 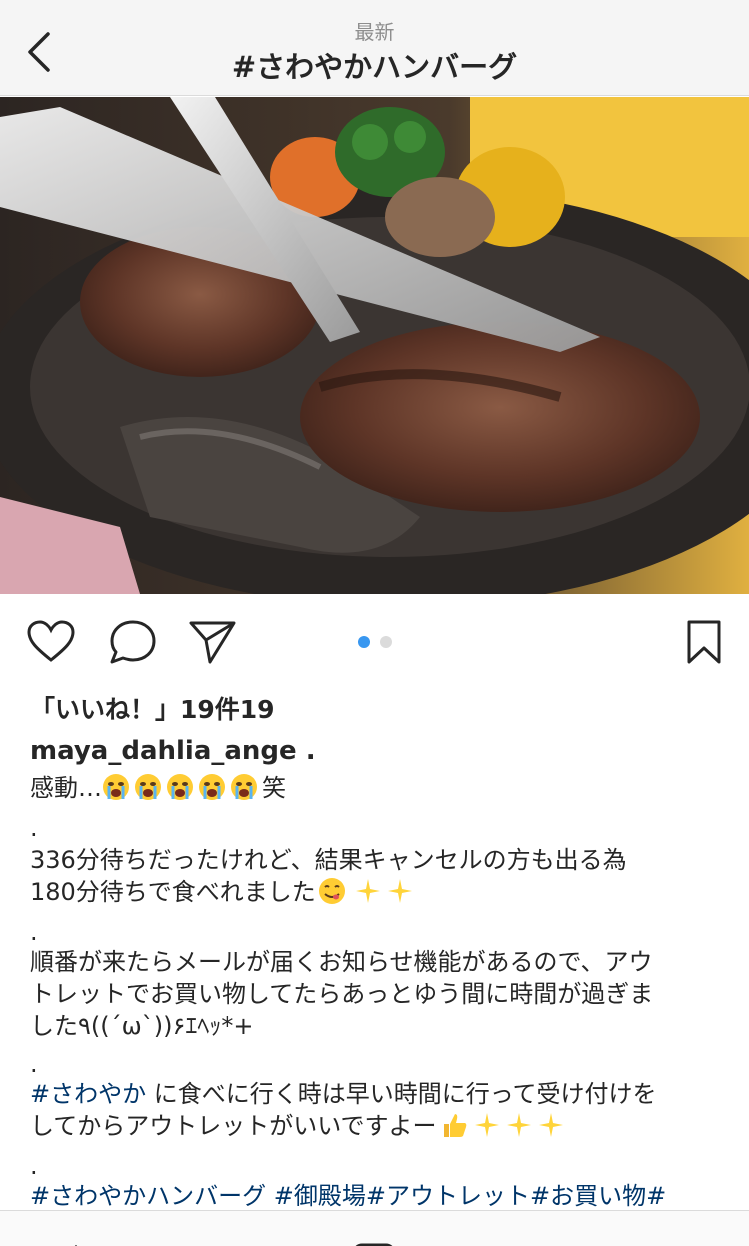 What do you see at coordinates (455, 1125) in the screenshot?
I see `thumbs-up-icon` at bounding box center [455, 1125].